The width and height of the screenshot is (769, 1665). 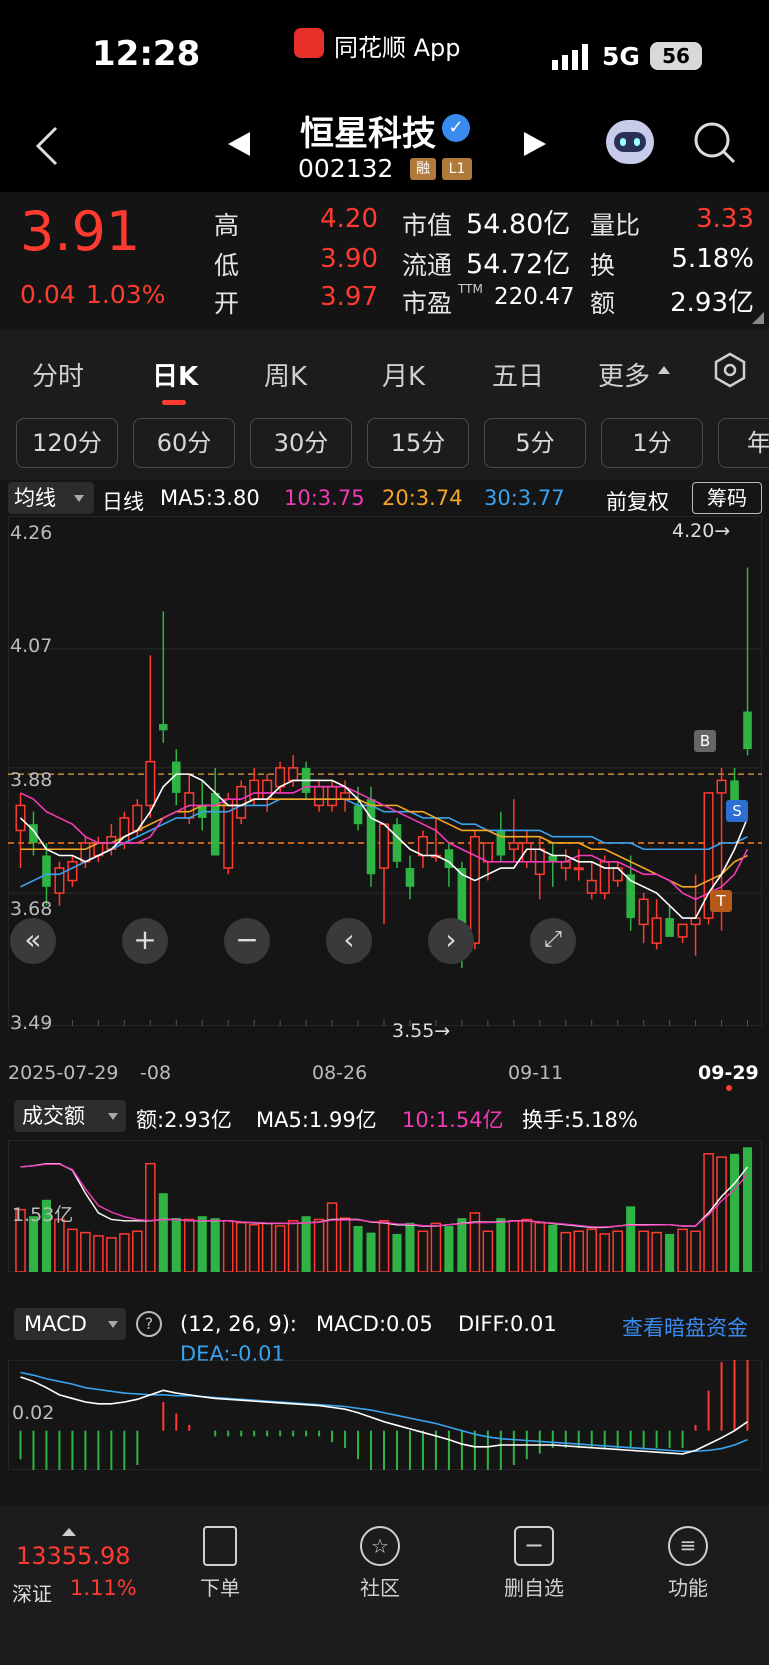 What do you see at coordinates (728, 1073) in the screenshot?
I see `x-label-end: 09-29` at bounding box center [728, 1073].